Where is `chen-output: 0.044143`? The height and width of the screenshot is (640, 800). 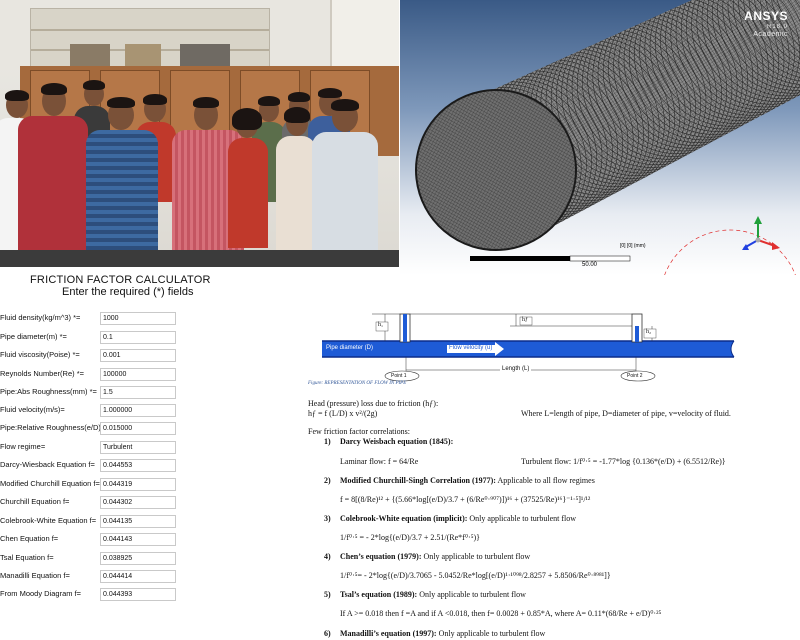
chen-output: 0.044143 is located at coordinates (138, 539).